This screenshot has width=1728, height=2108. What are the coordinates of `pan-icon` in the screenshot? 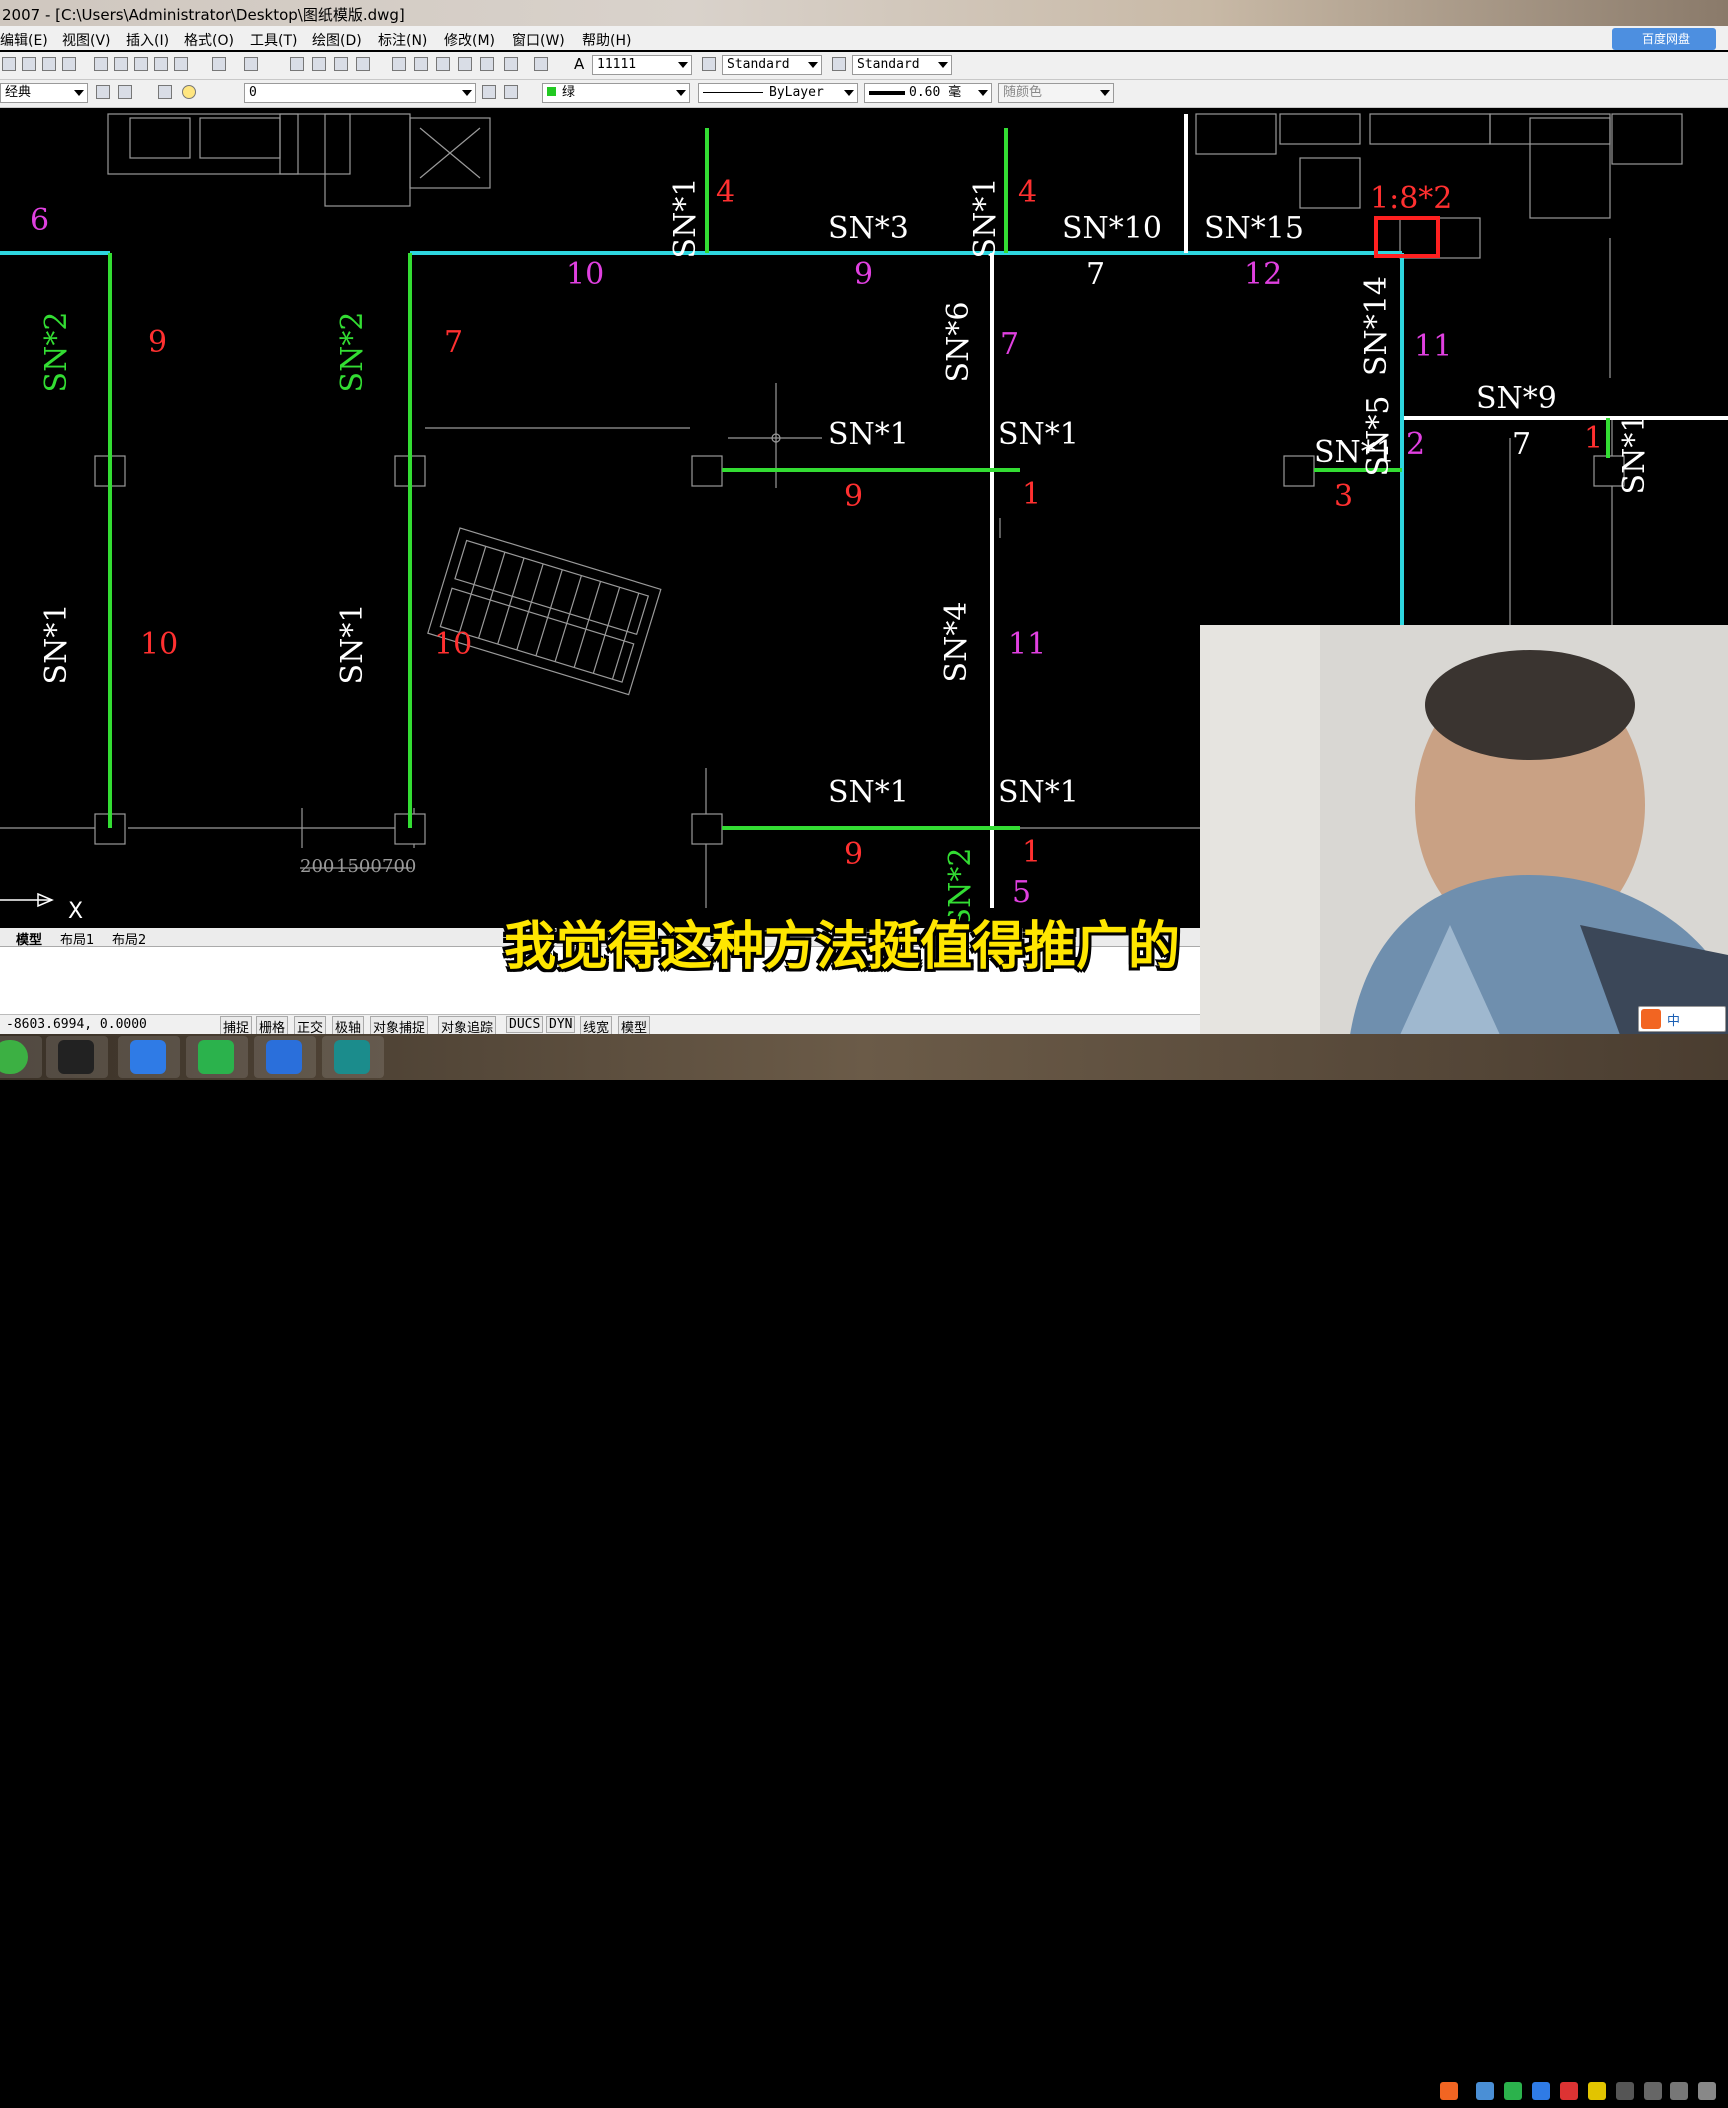 It's located at (297, 64).